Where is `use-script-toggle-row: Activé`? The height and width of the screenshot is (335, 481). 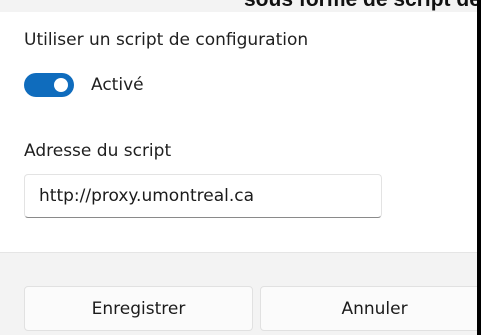
use-script-toggle-row: Activé is located at coordinates (84, 85).